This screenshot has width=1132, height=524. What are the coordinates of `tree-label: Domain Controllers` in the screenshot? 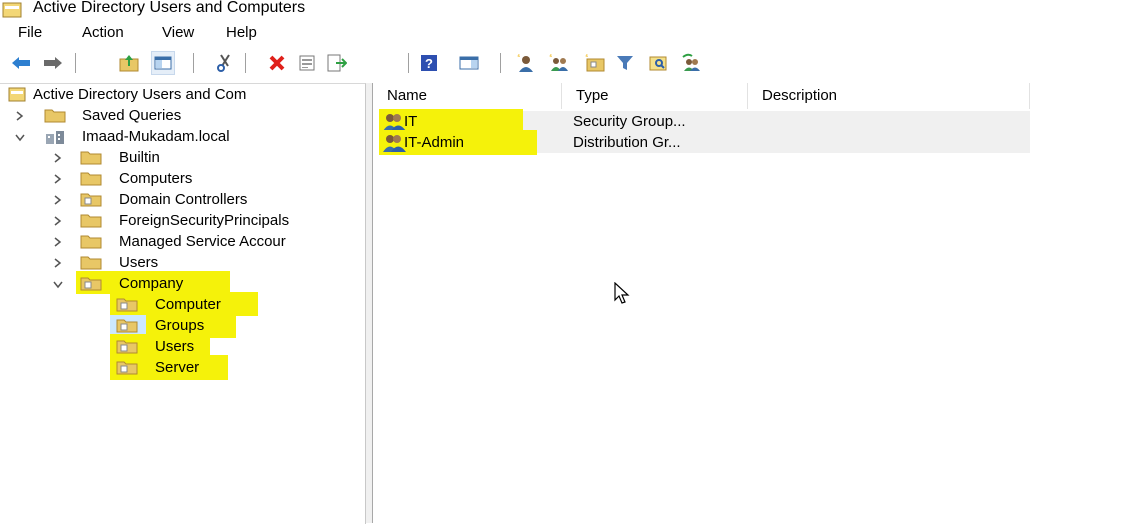 It's located at (183, 199).